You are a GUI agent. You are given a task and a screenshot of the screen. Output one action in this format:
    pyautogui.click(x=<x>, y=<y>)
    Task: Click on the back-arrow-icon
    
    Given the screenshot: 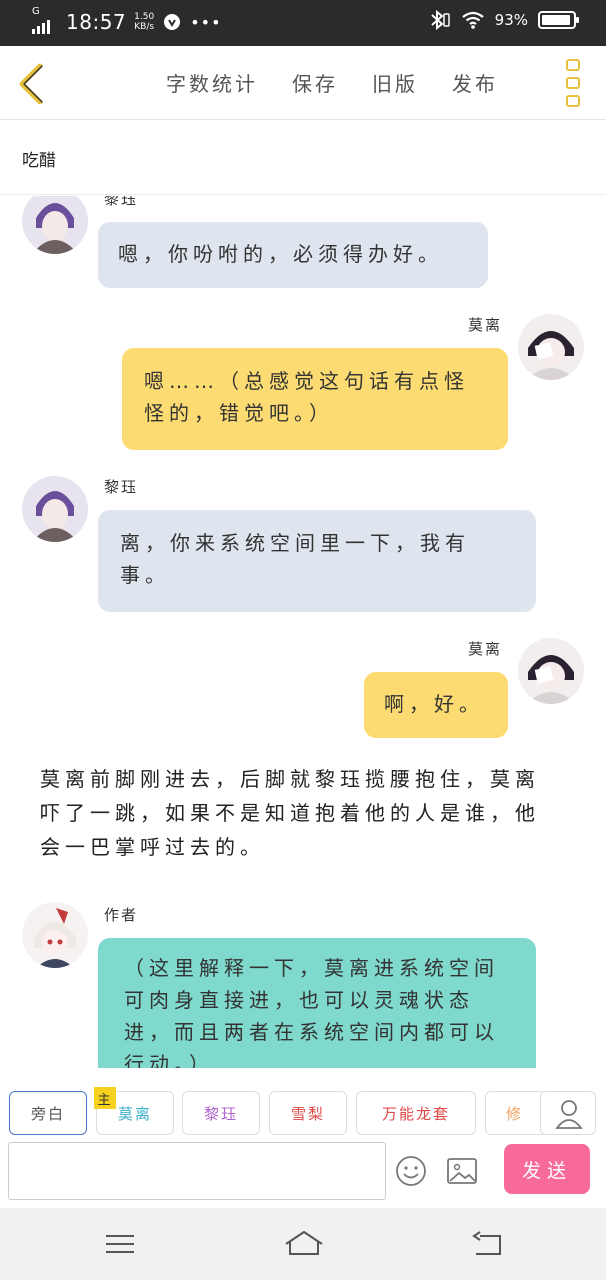 What is the action you would take?
    pyautogui.click(x=32, y=84)
    